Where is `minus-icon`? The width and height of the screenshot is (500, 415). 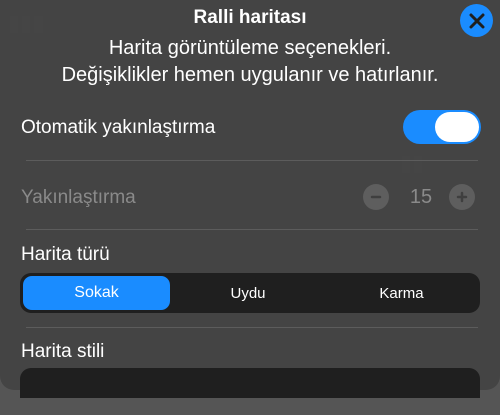 minus-icon is located at coordinates (376, 197).